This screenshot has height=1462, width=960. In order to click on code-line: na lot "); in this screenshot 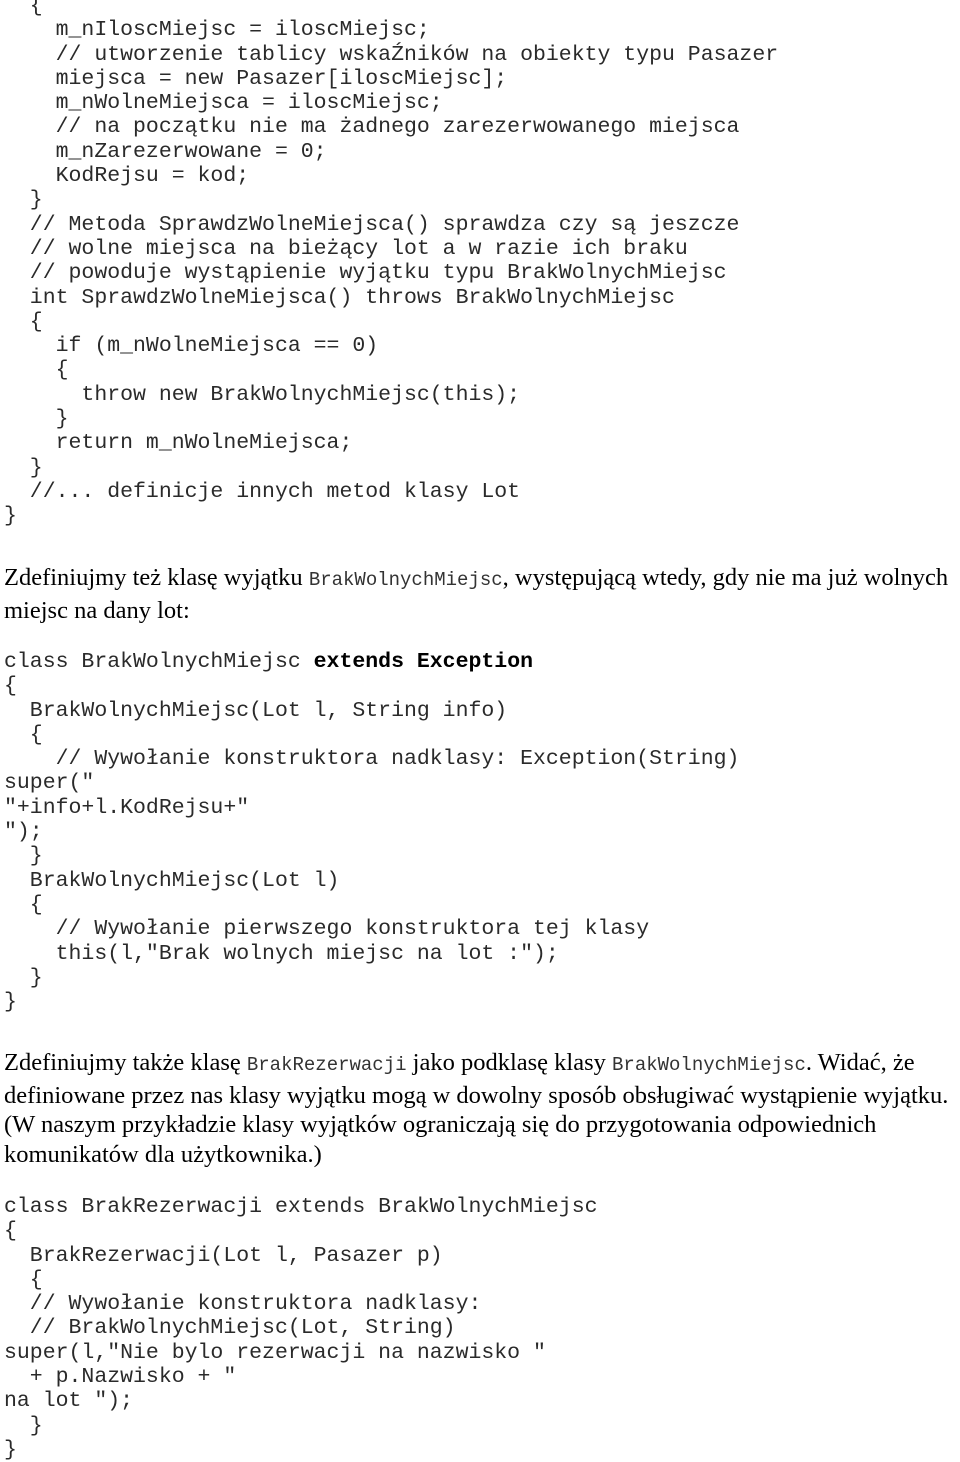, I will do `click(69, 1401)`.